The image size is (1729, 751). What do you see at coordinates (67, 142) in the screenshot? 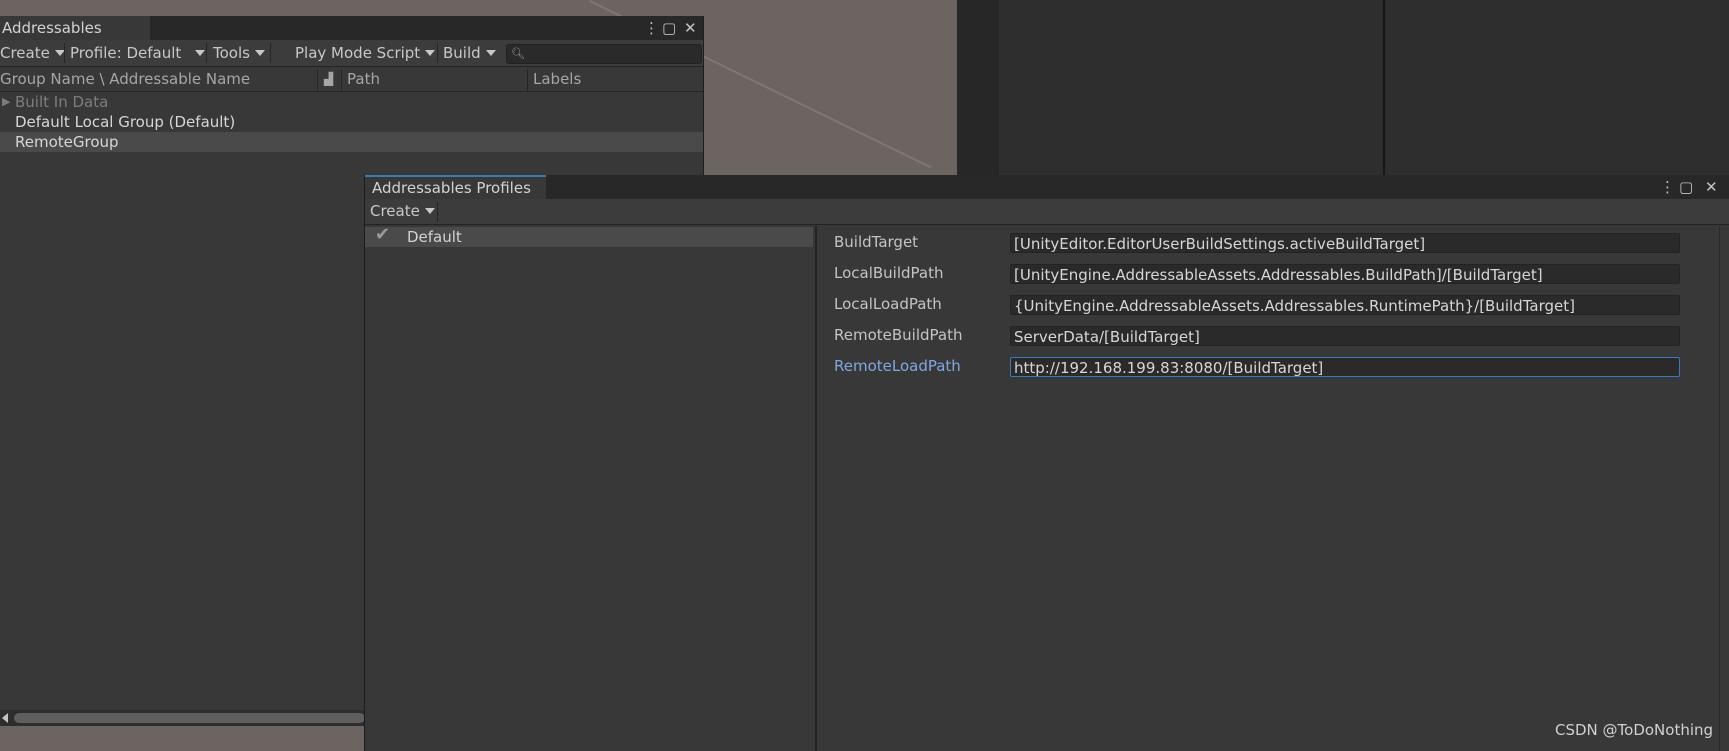
I see `group-row-label: RemoteGroup` at bounding box center [67, 142].